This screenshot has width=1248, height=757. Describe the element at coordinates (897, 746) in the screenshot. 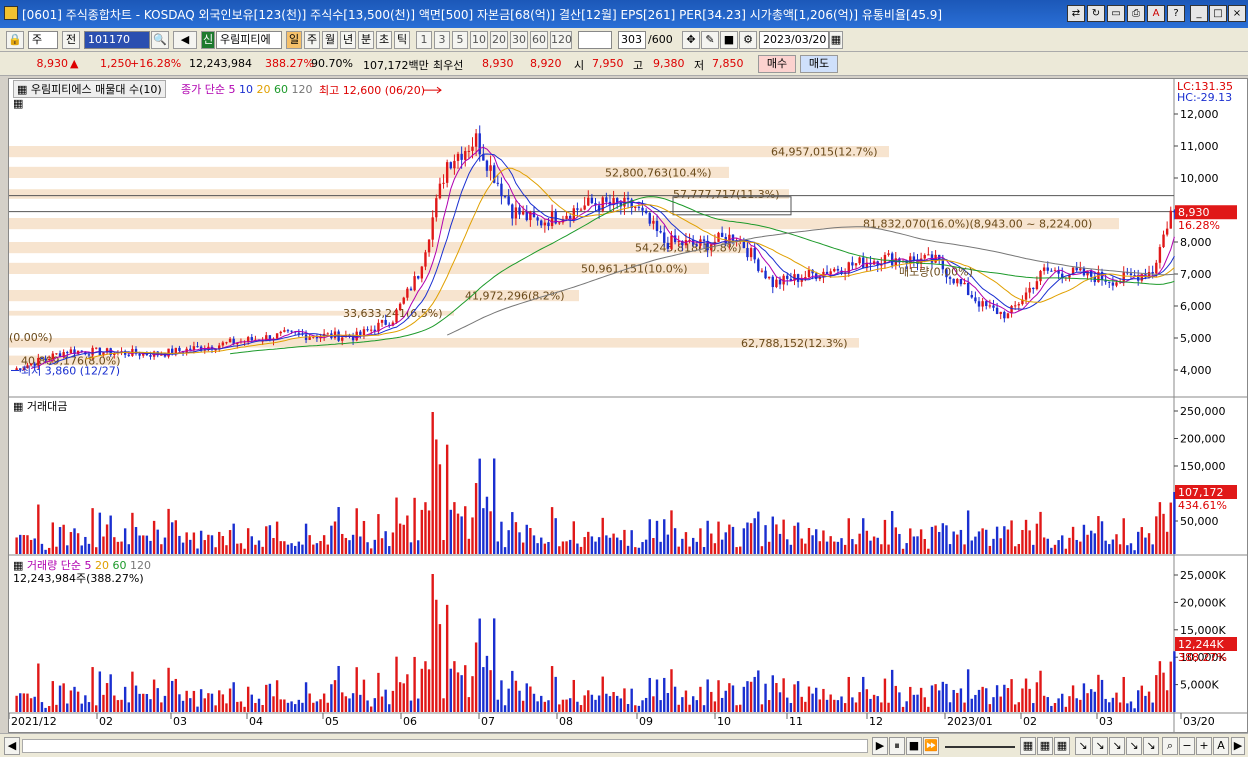

I see `pause-icon: ⏸` at that location.